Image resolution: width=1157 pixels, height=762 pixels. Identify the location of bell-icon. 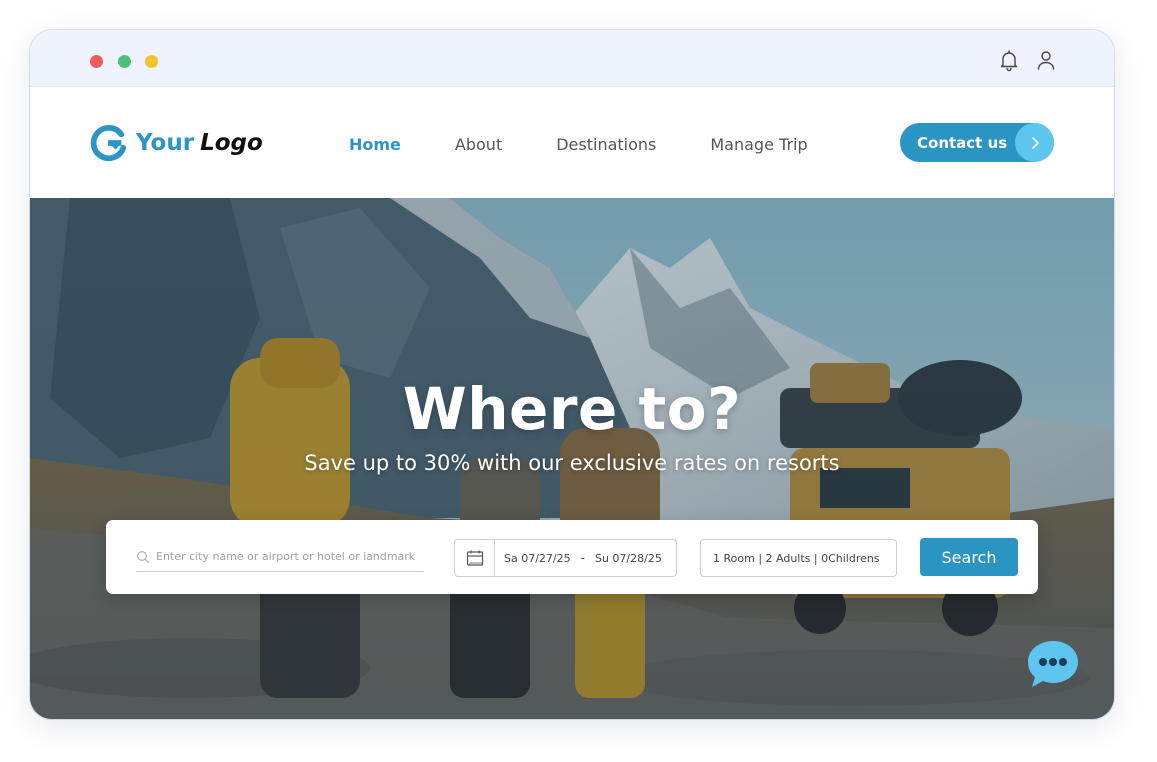
(1009, 60).